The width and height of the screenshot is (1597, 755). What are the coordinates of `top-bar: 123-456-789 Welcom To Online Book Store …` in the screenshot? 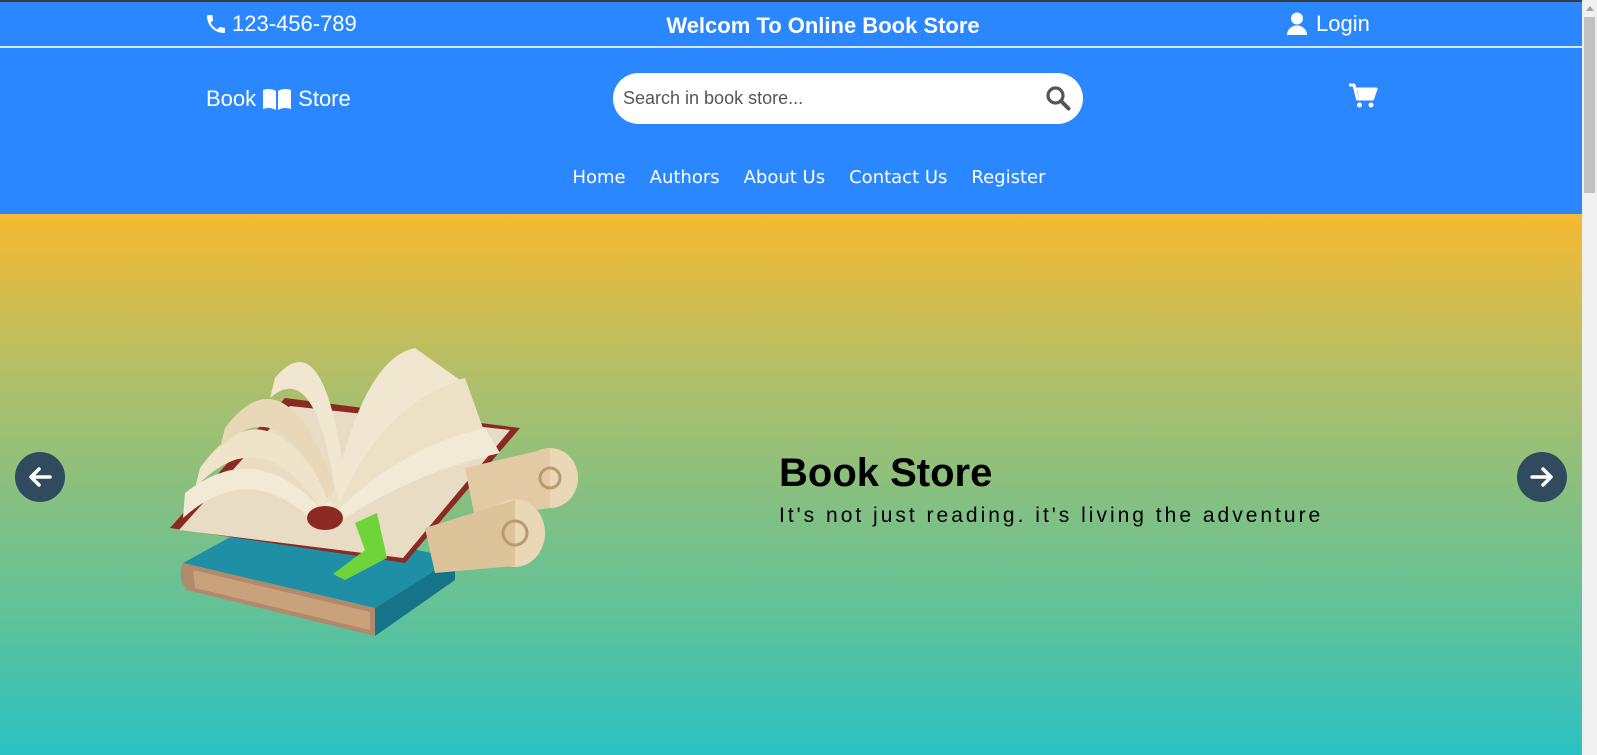 It's located at (791, 24).